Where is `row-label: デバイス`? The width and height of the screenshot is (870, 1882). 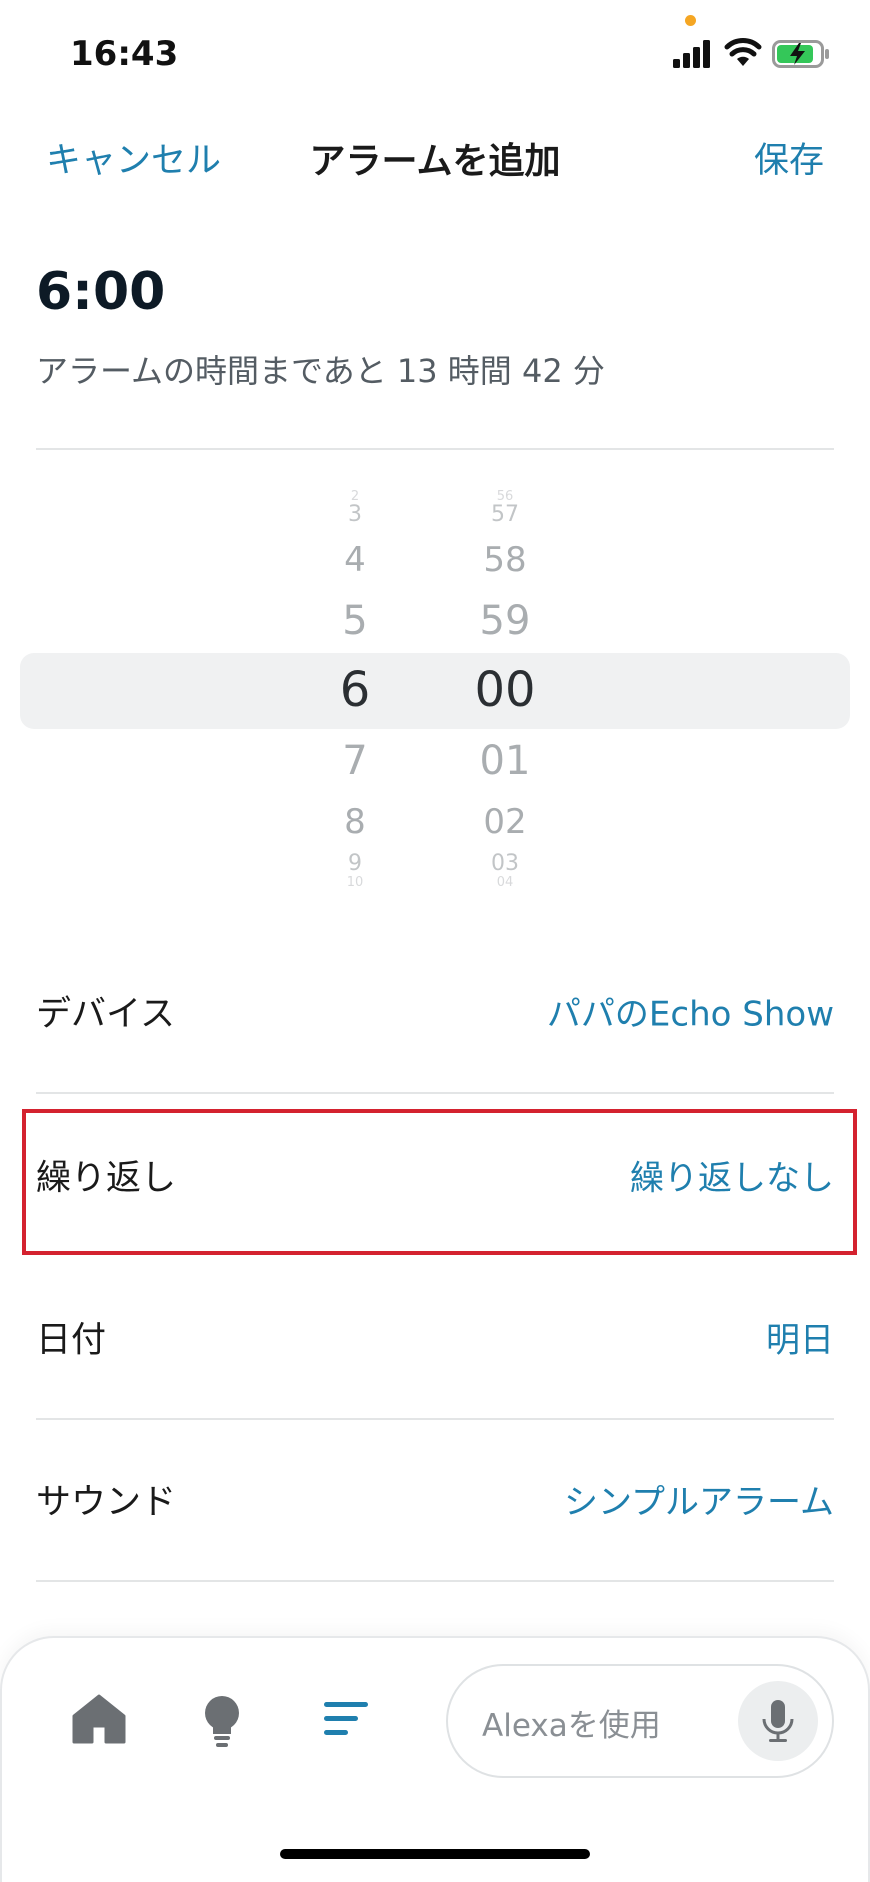 row-label: デバイス is located at coordinates (105, 1014).